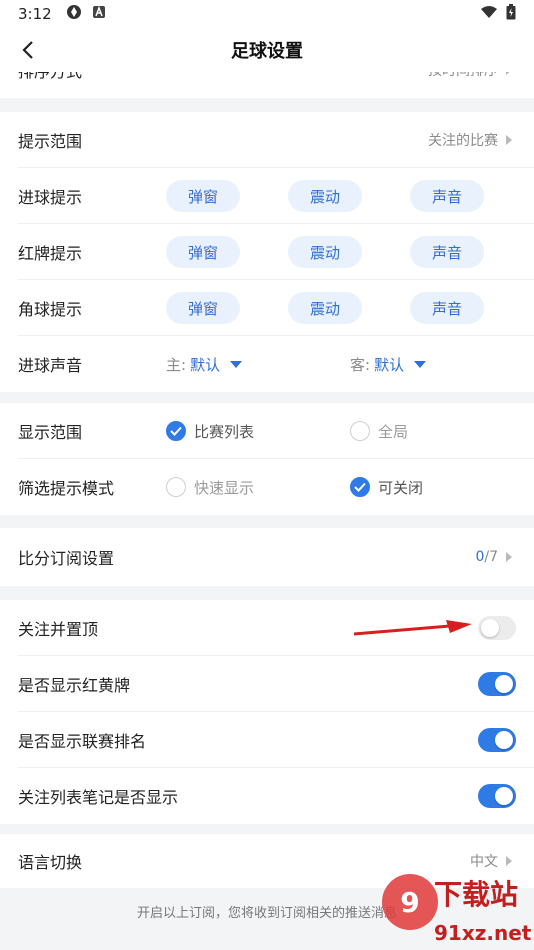  What do you see at coordinates (210, 487) in the screenshot?
I see `filter-mode-option-a: 快速显示` at bounding box center [210, 487].